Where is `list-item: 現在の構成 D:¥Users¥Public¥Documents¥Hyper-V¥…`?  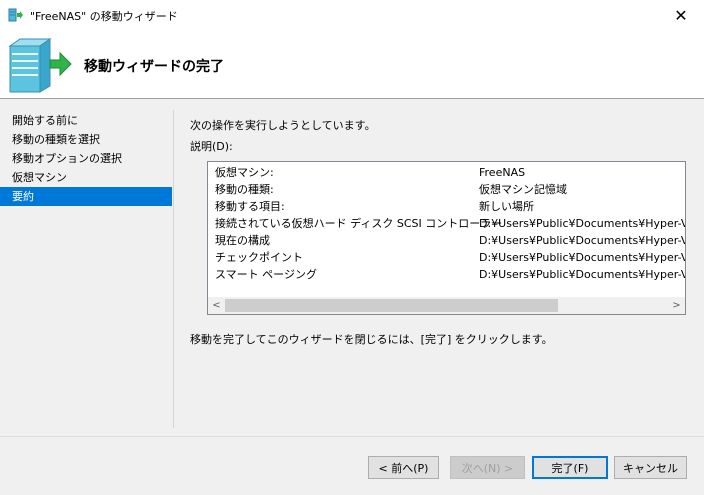 list-item: 現在の構成 D:¥Users¥Public¥Documents¥Hyper-V¥… is located at coordinates (446, 240).